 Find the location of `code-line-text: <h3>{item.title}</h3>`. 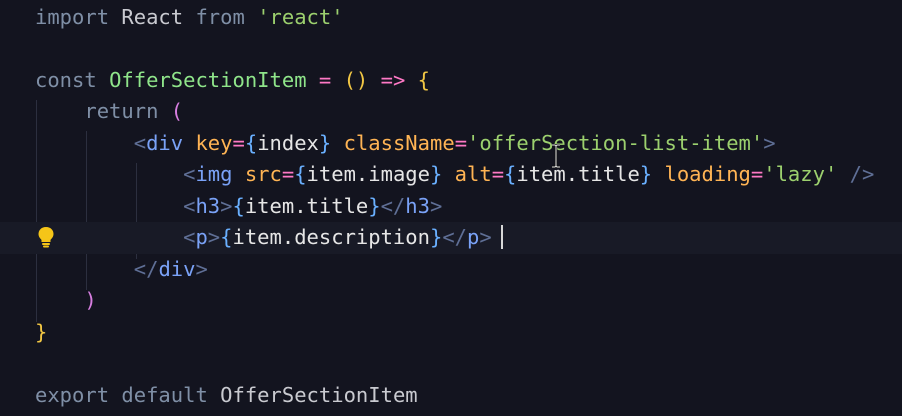

code-line-text: <h3>{item.title}</h3> is located at coordinates (238, 207).